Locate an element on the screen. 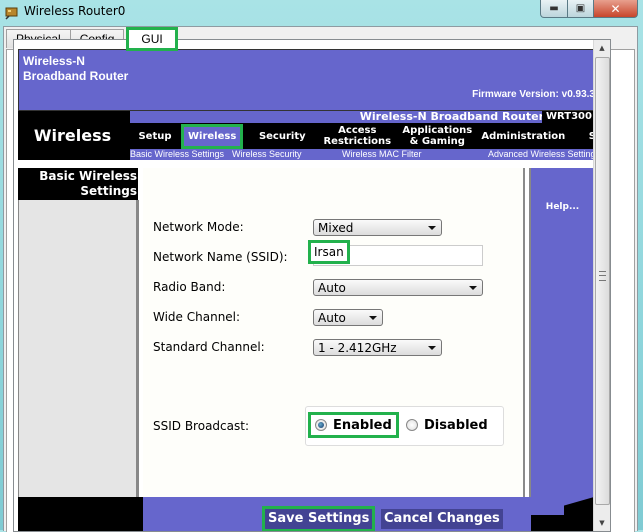 The width and height of the screenshot is (643, 532). radio-band-label: Radio Band: is located at coordinates (189, 287).